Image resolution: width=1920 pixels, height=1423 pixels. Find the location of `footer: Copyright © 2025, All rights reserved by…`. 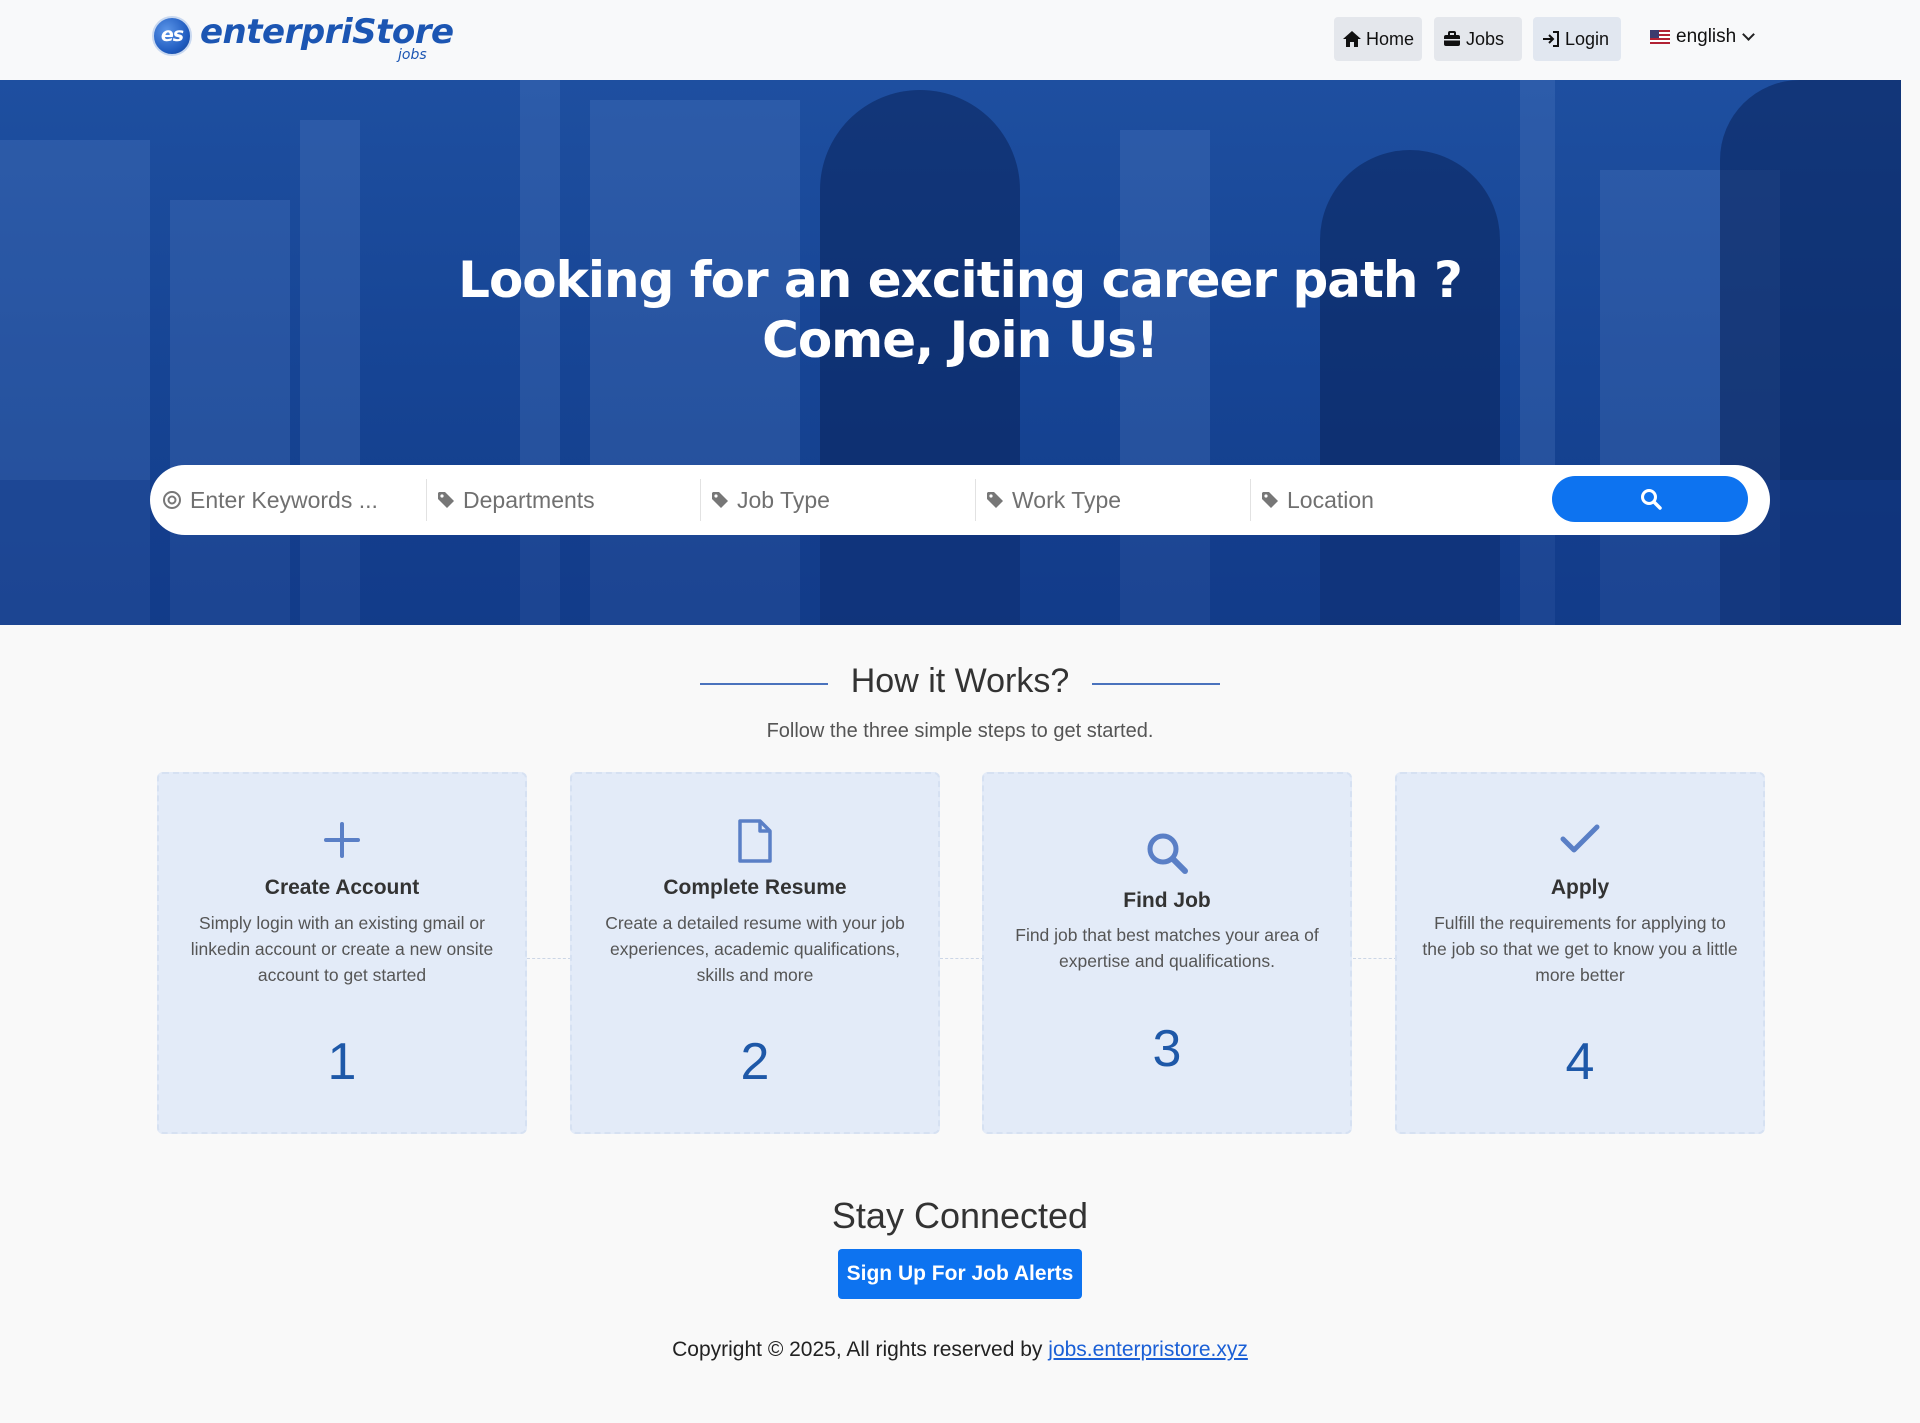

footer: Copyright © 2025, All rights reserved by… is located at coordinates (960, 1350).